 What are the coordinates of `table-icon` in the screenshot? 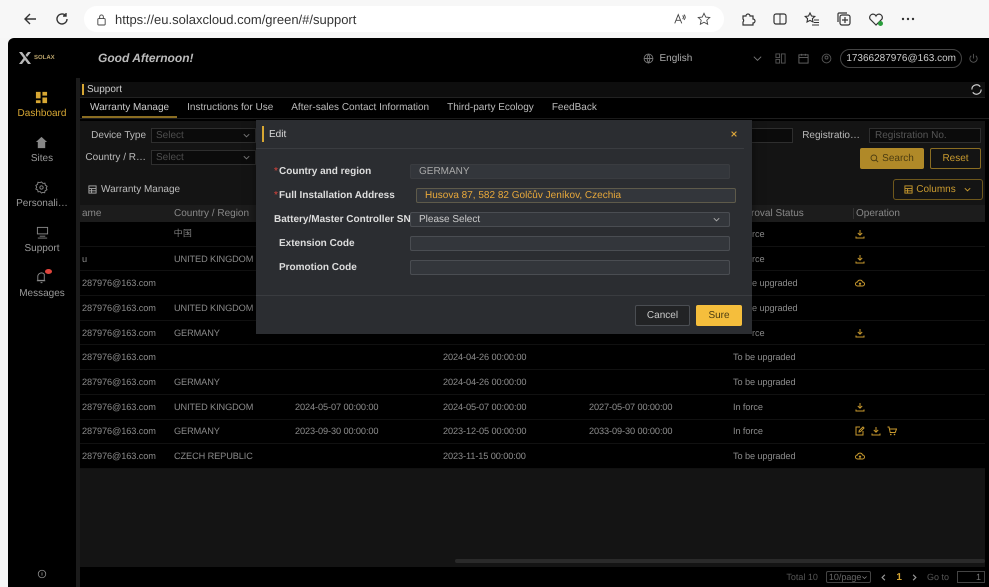 It's located at (909, 189).